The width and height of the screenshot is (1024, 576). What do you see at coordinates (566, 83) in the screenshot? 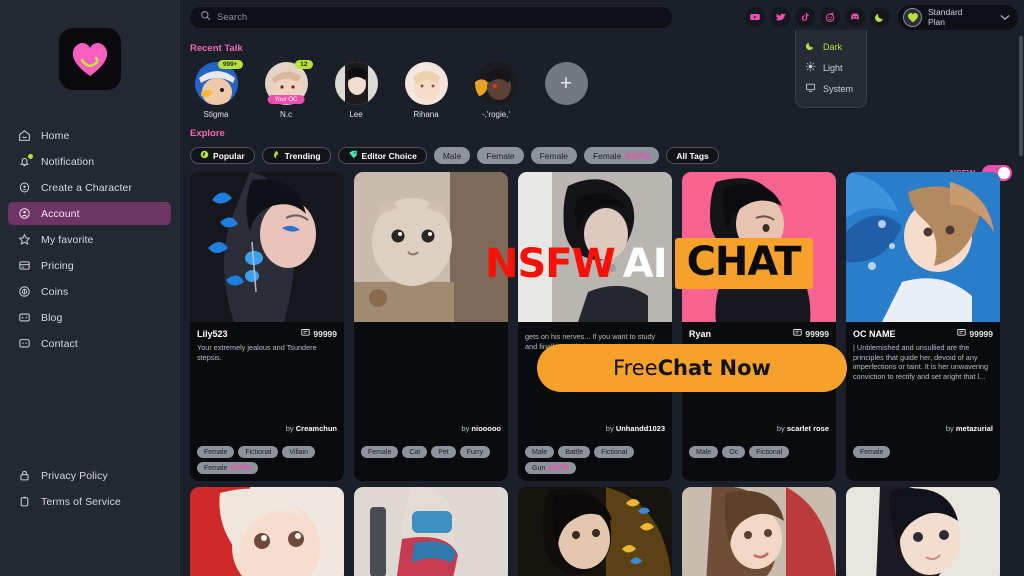
I see `plus-icon: +` at bounding box center [566, 83].